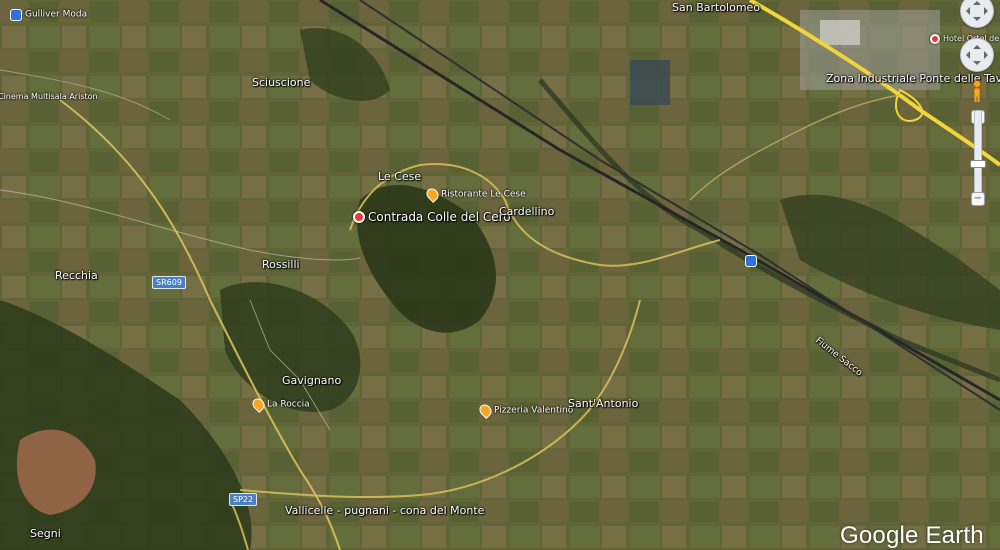 Image resolution: width=1000 pixels, height=550 pixels. I want to click on label-sant-antonio: Sant'Antonio, so click(603, 403).